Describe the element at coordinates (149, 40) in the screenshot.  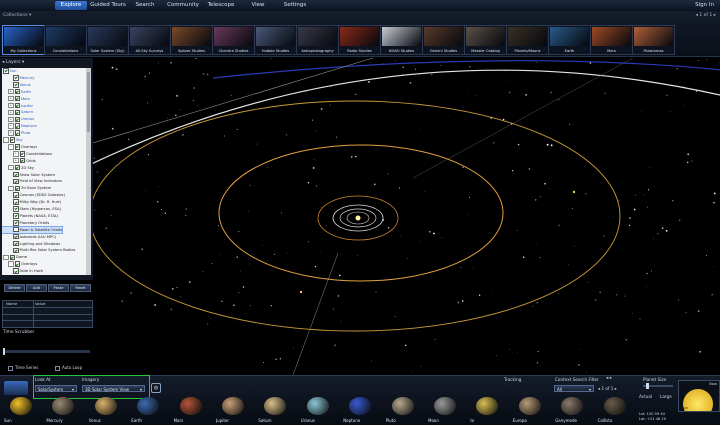
I see `collection-thumb: All-Sky Surveys` at that location.